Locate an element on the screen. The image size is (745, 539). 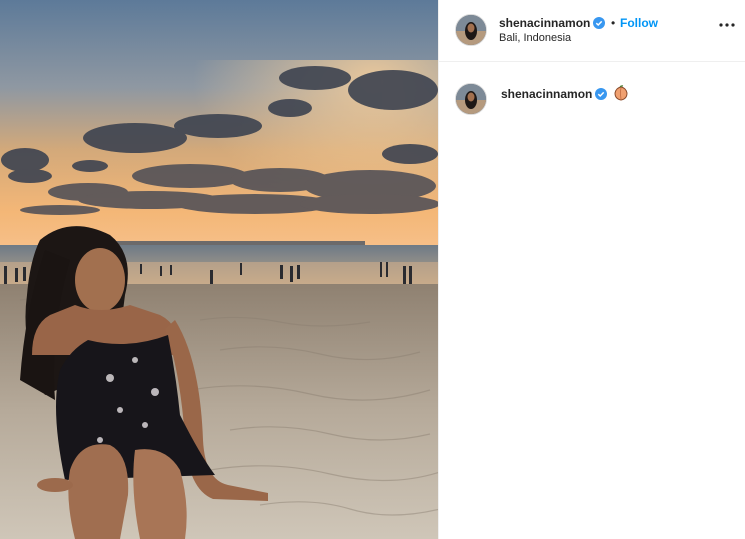
caption-username-text: shenacinnamon is located at coordinates (547, 94).